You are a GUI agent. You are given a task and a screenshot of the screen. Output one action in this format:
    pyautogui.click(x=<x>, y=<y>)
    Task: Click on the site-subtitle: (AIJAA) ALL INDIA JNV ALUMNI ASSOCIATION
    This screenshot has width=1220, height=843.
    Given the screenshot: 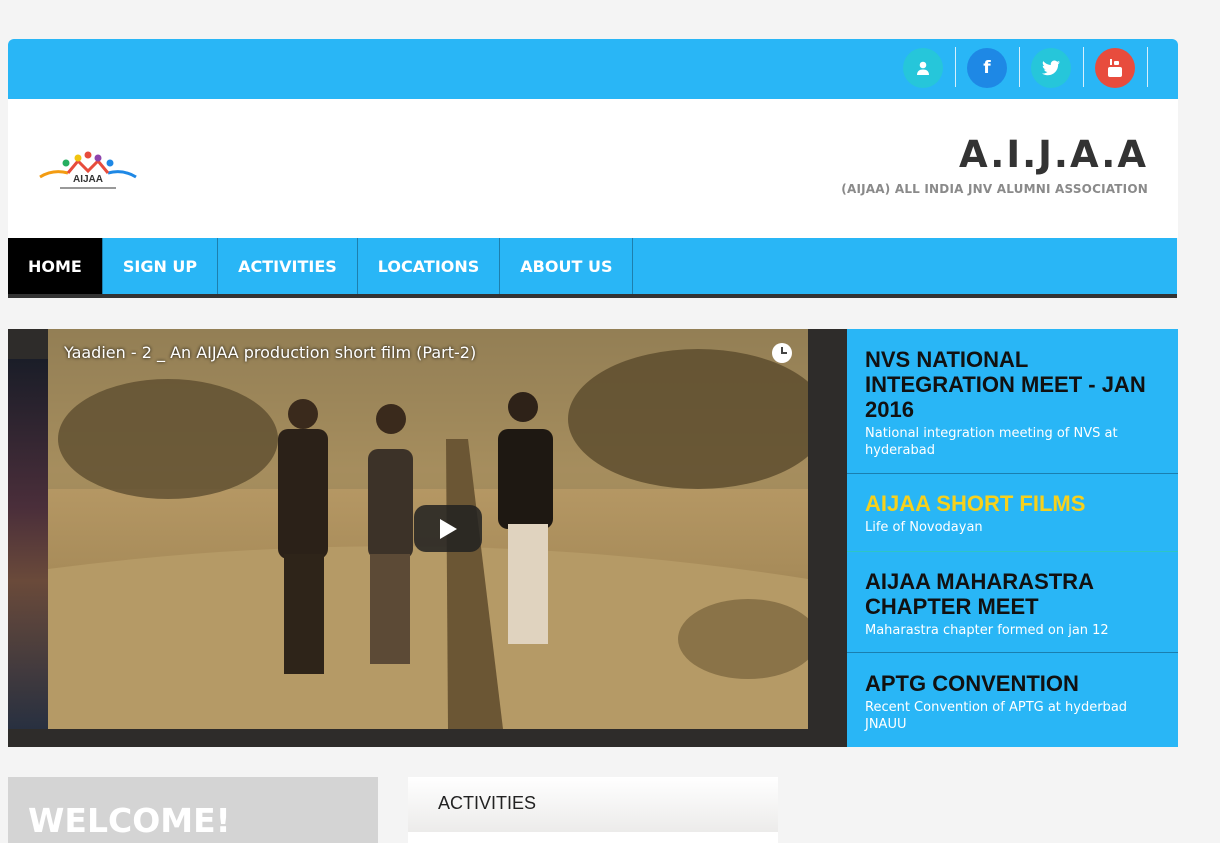 What is the action you would take?
    pyautogui.click(x=994, y=189)
    